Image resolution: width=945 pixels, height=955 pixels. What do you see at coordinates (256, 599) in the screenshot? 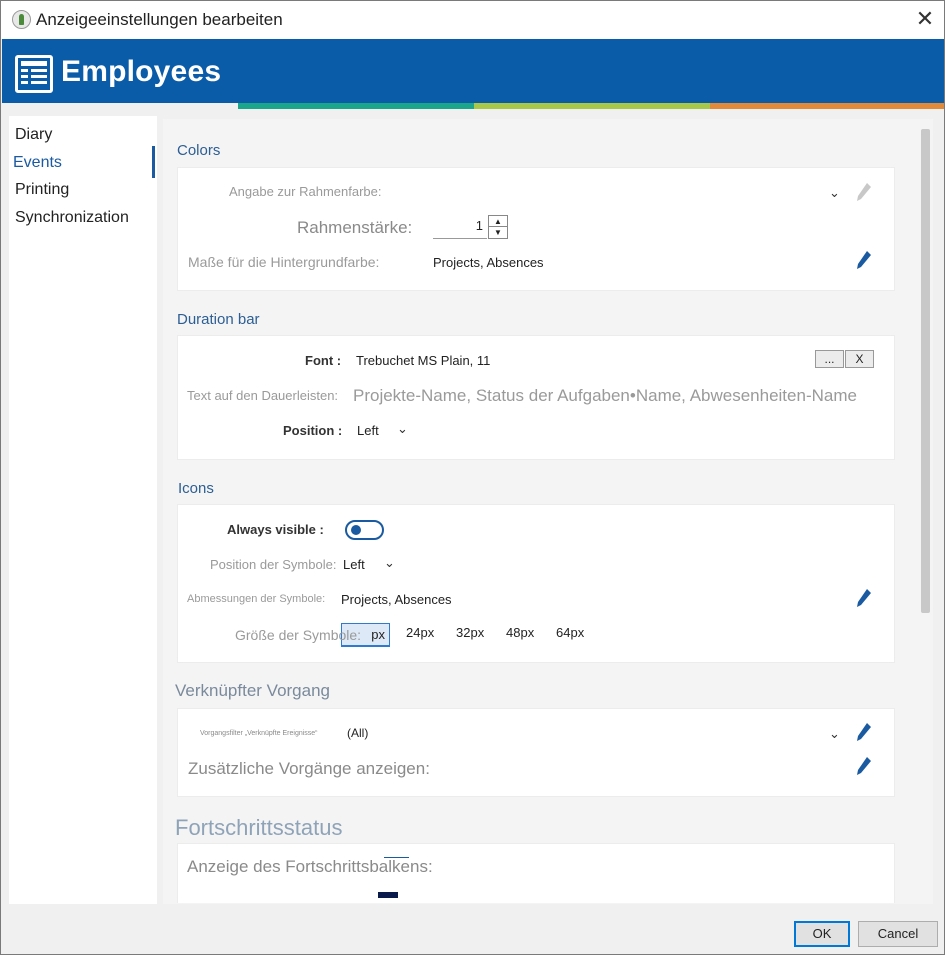
I see `icon-dimensions-label: Abmessungen der Symbole:` at bounding box center [256, 599].